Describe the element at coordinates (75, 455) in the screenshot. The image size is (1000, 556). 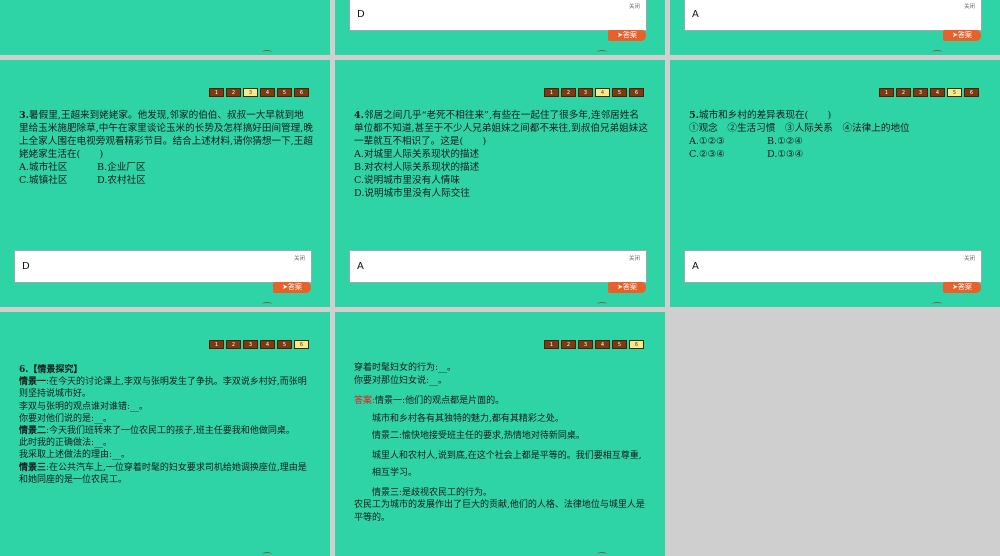
I see `scenario-2-question-2: 我采取上述做法的理由:__。` at that location.